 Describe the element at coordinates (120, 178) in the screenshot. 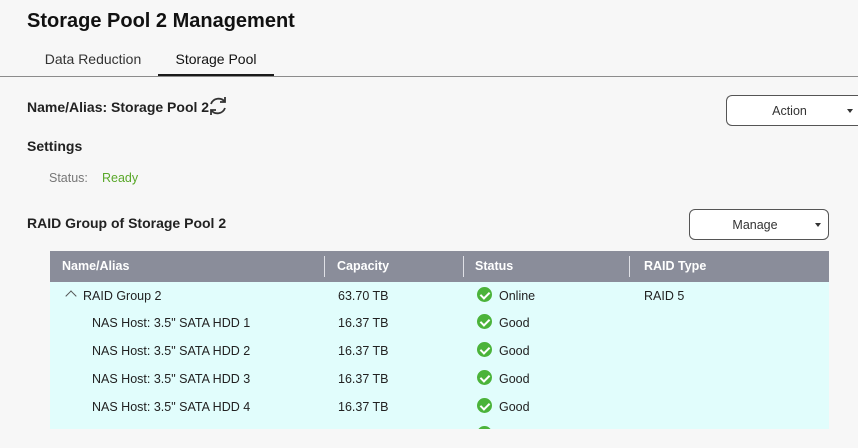

I see `status-value: Ready` at that location.